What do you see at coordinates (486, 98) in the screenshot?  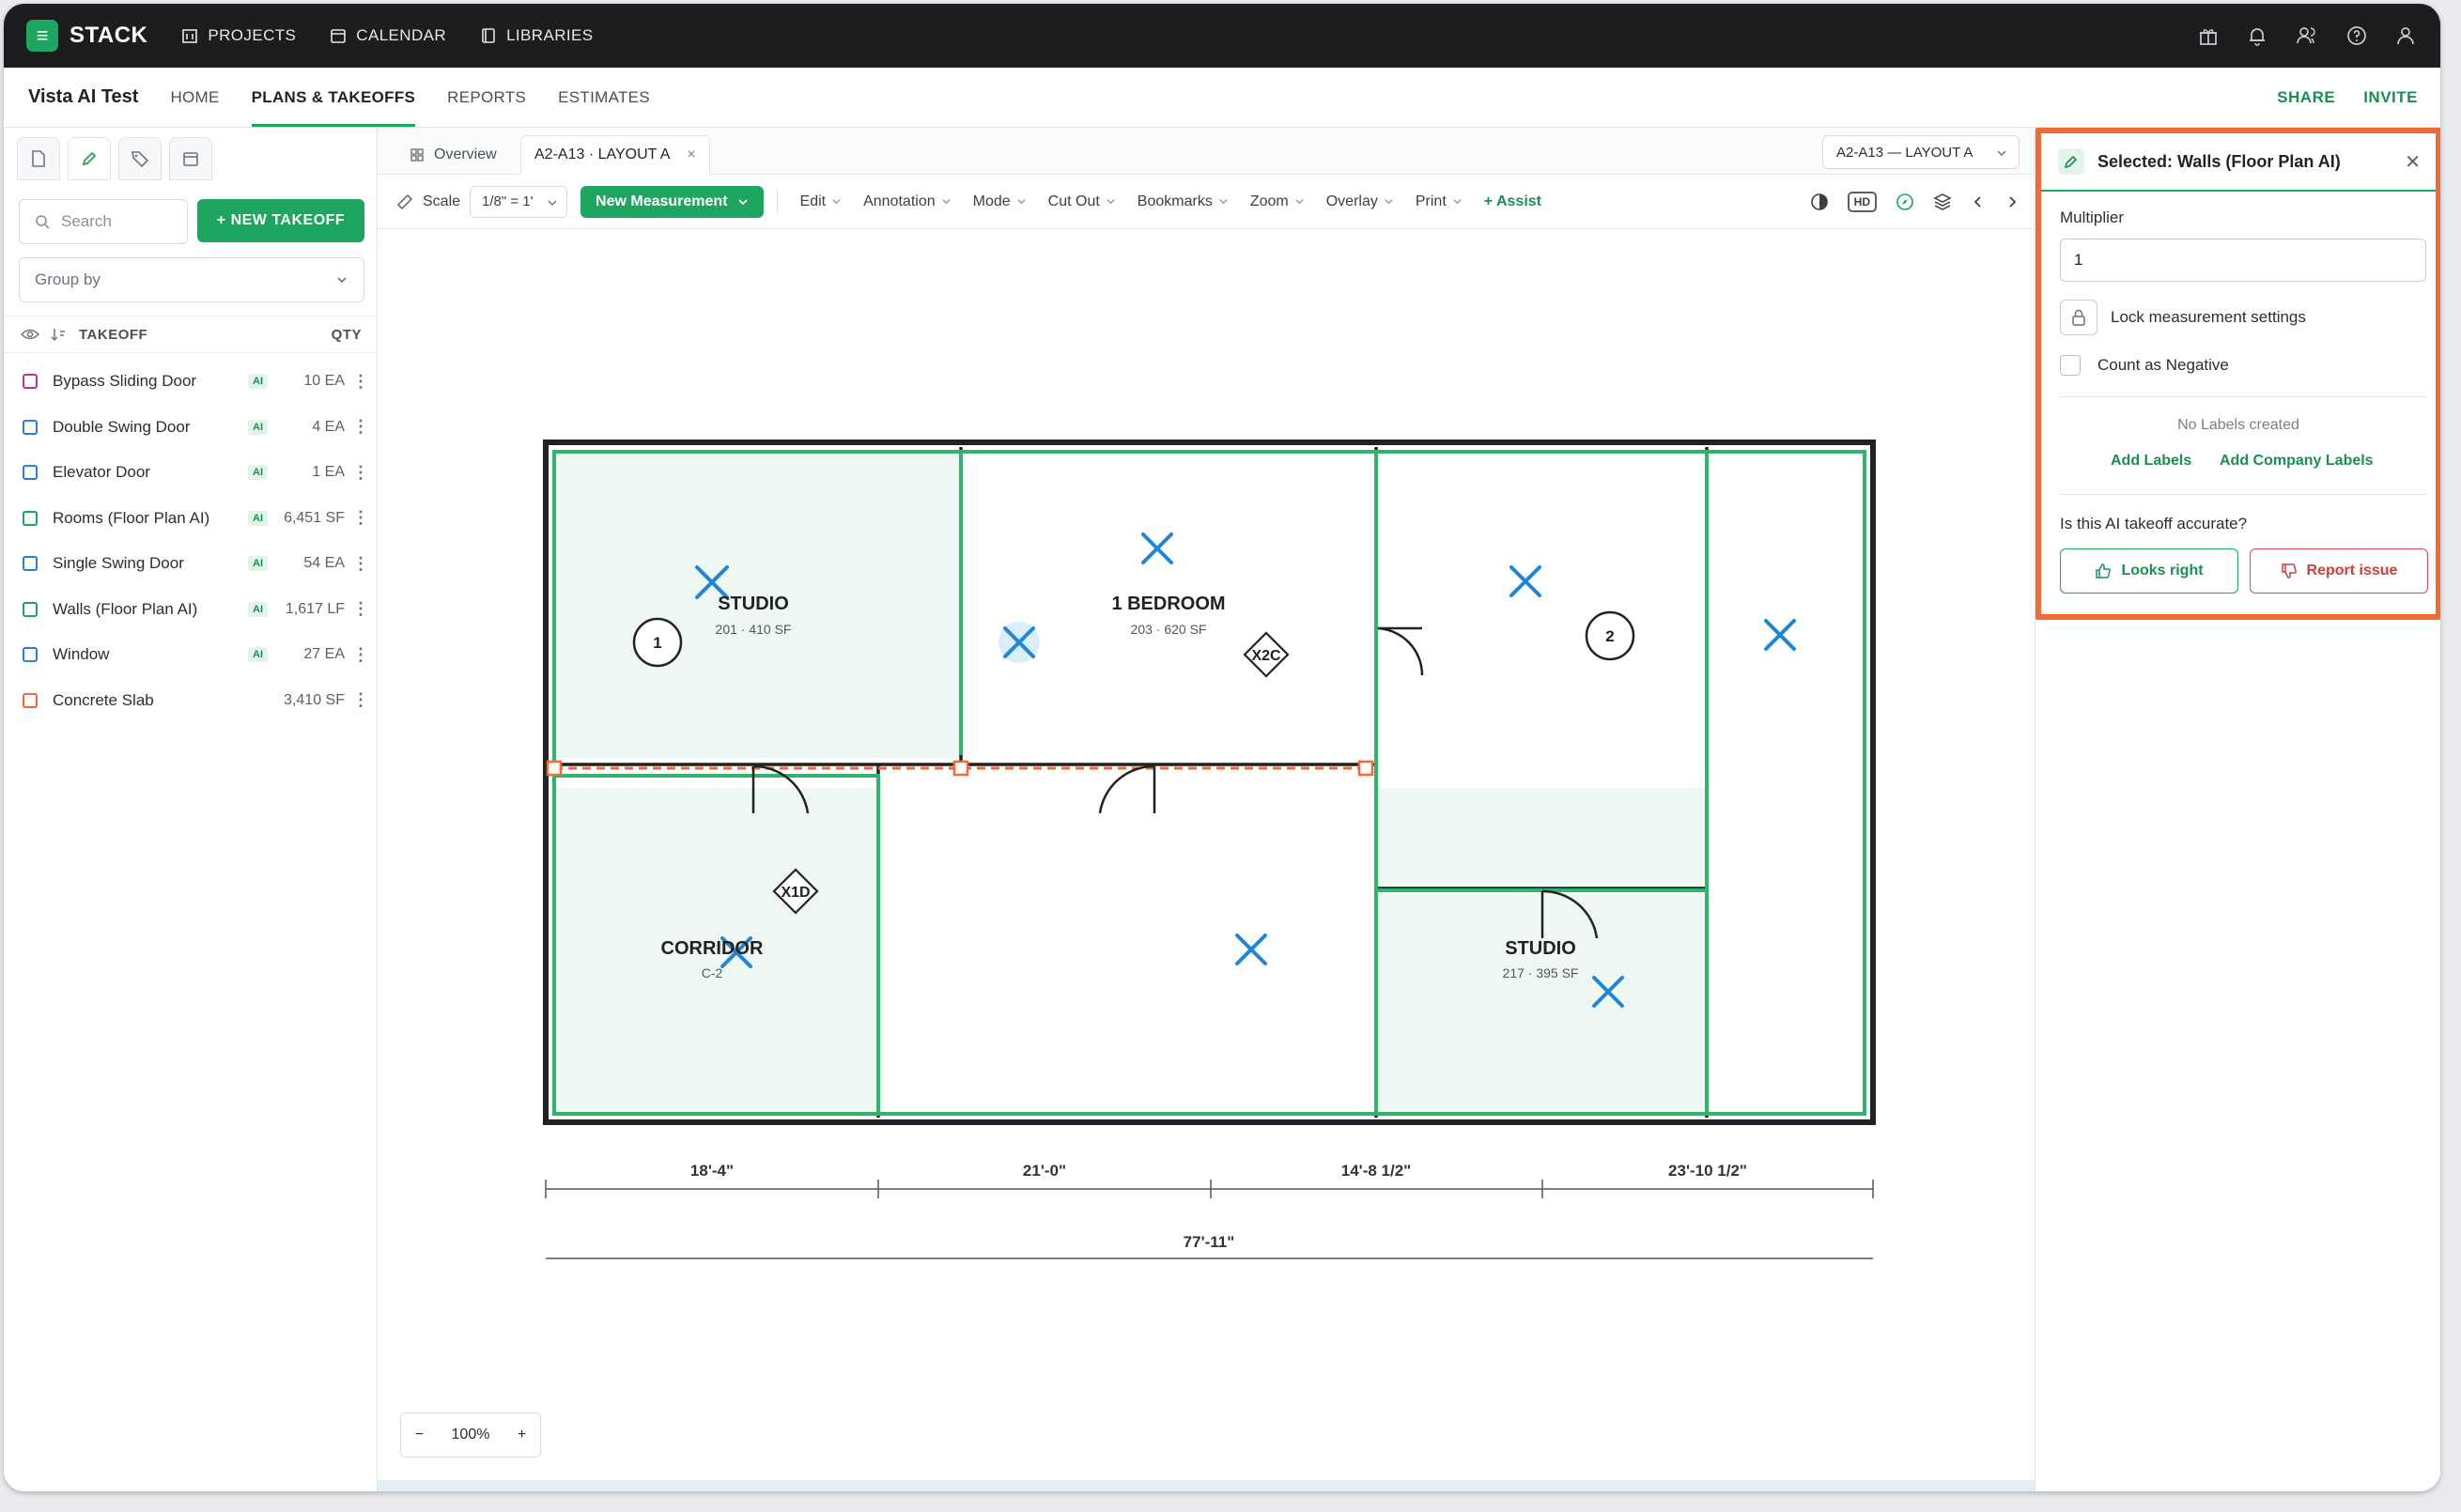 I see `tab-reports: REPORTS` at bounding box center [486, 98].